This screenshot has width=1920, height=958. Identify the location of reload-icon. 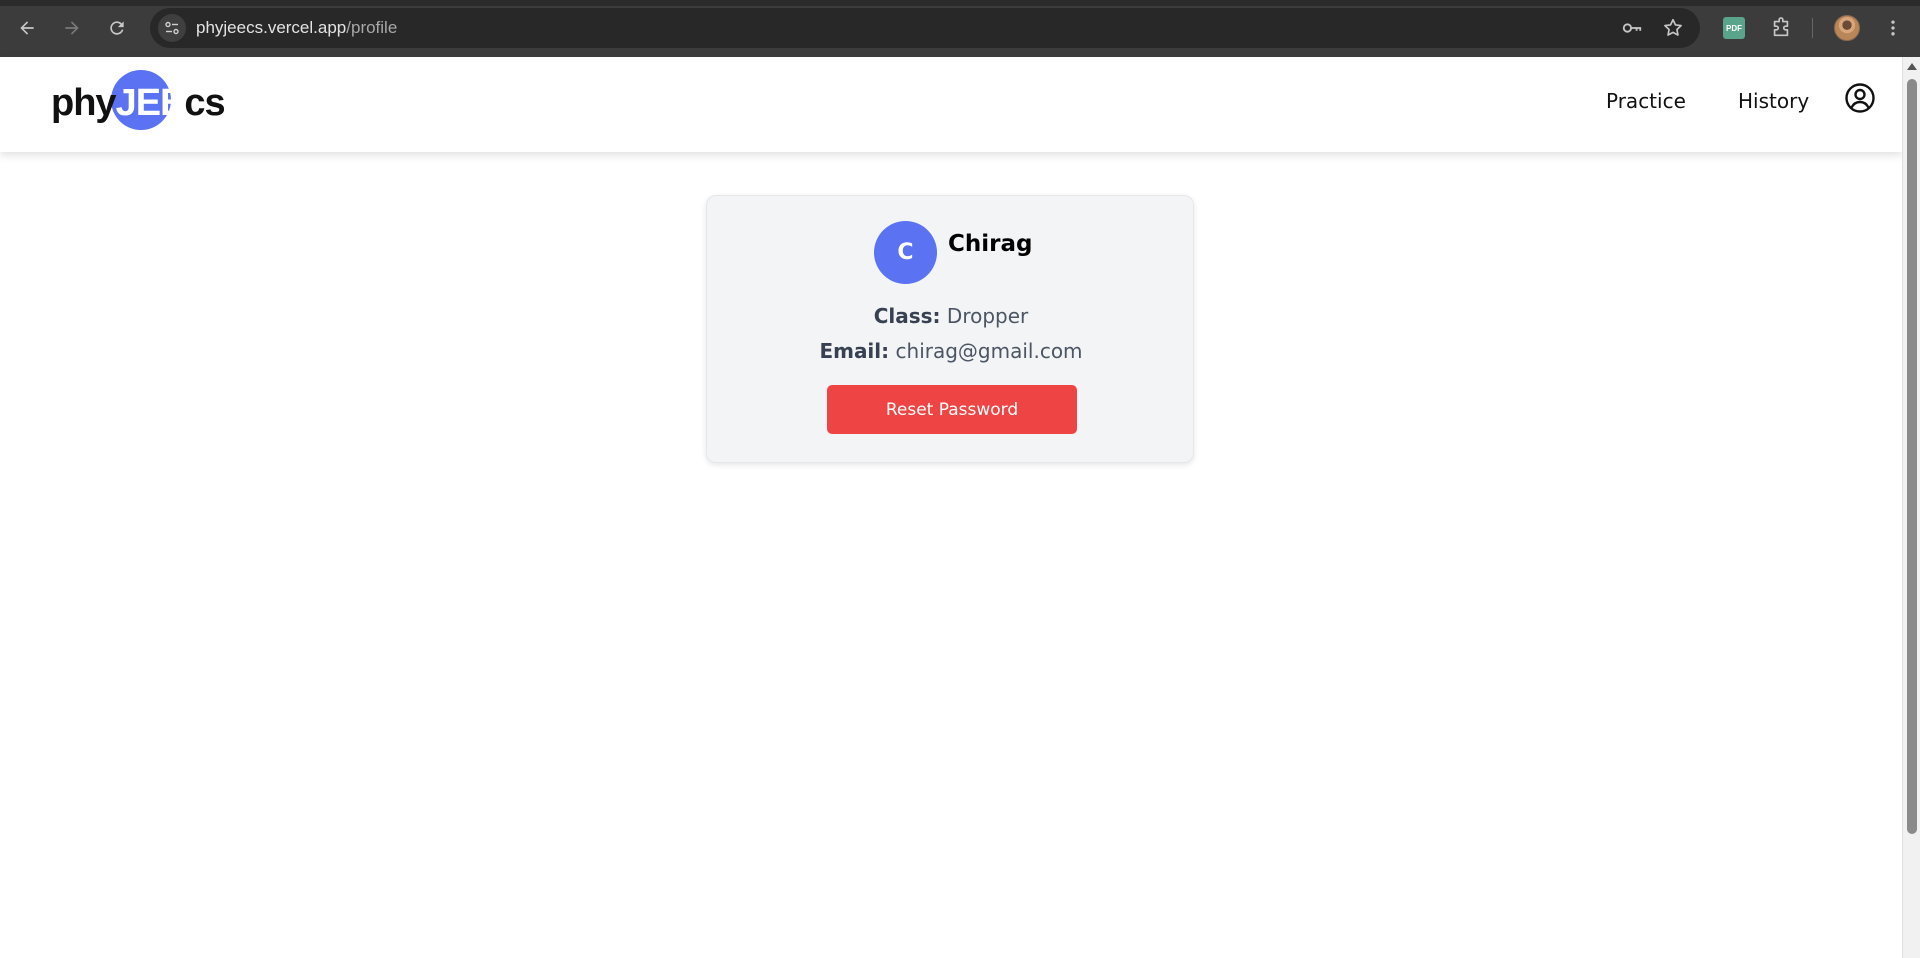
(117, 28).